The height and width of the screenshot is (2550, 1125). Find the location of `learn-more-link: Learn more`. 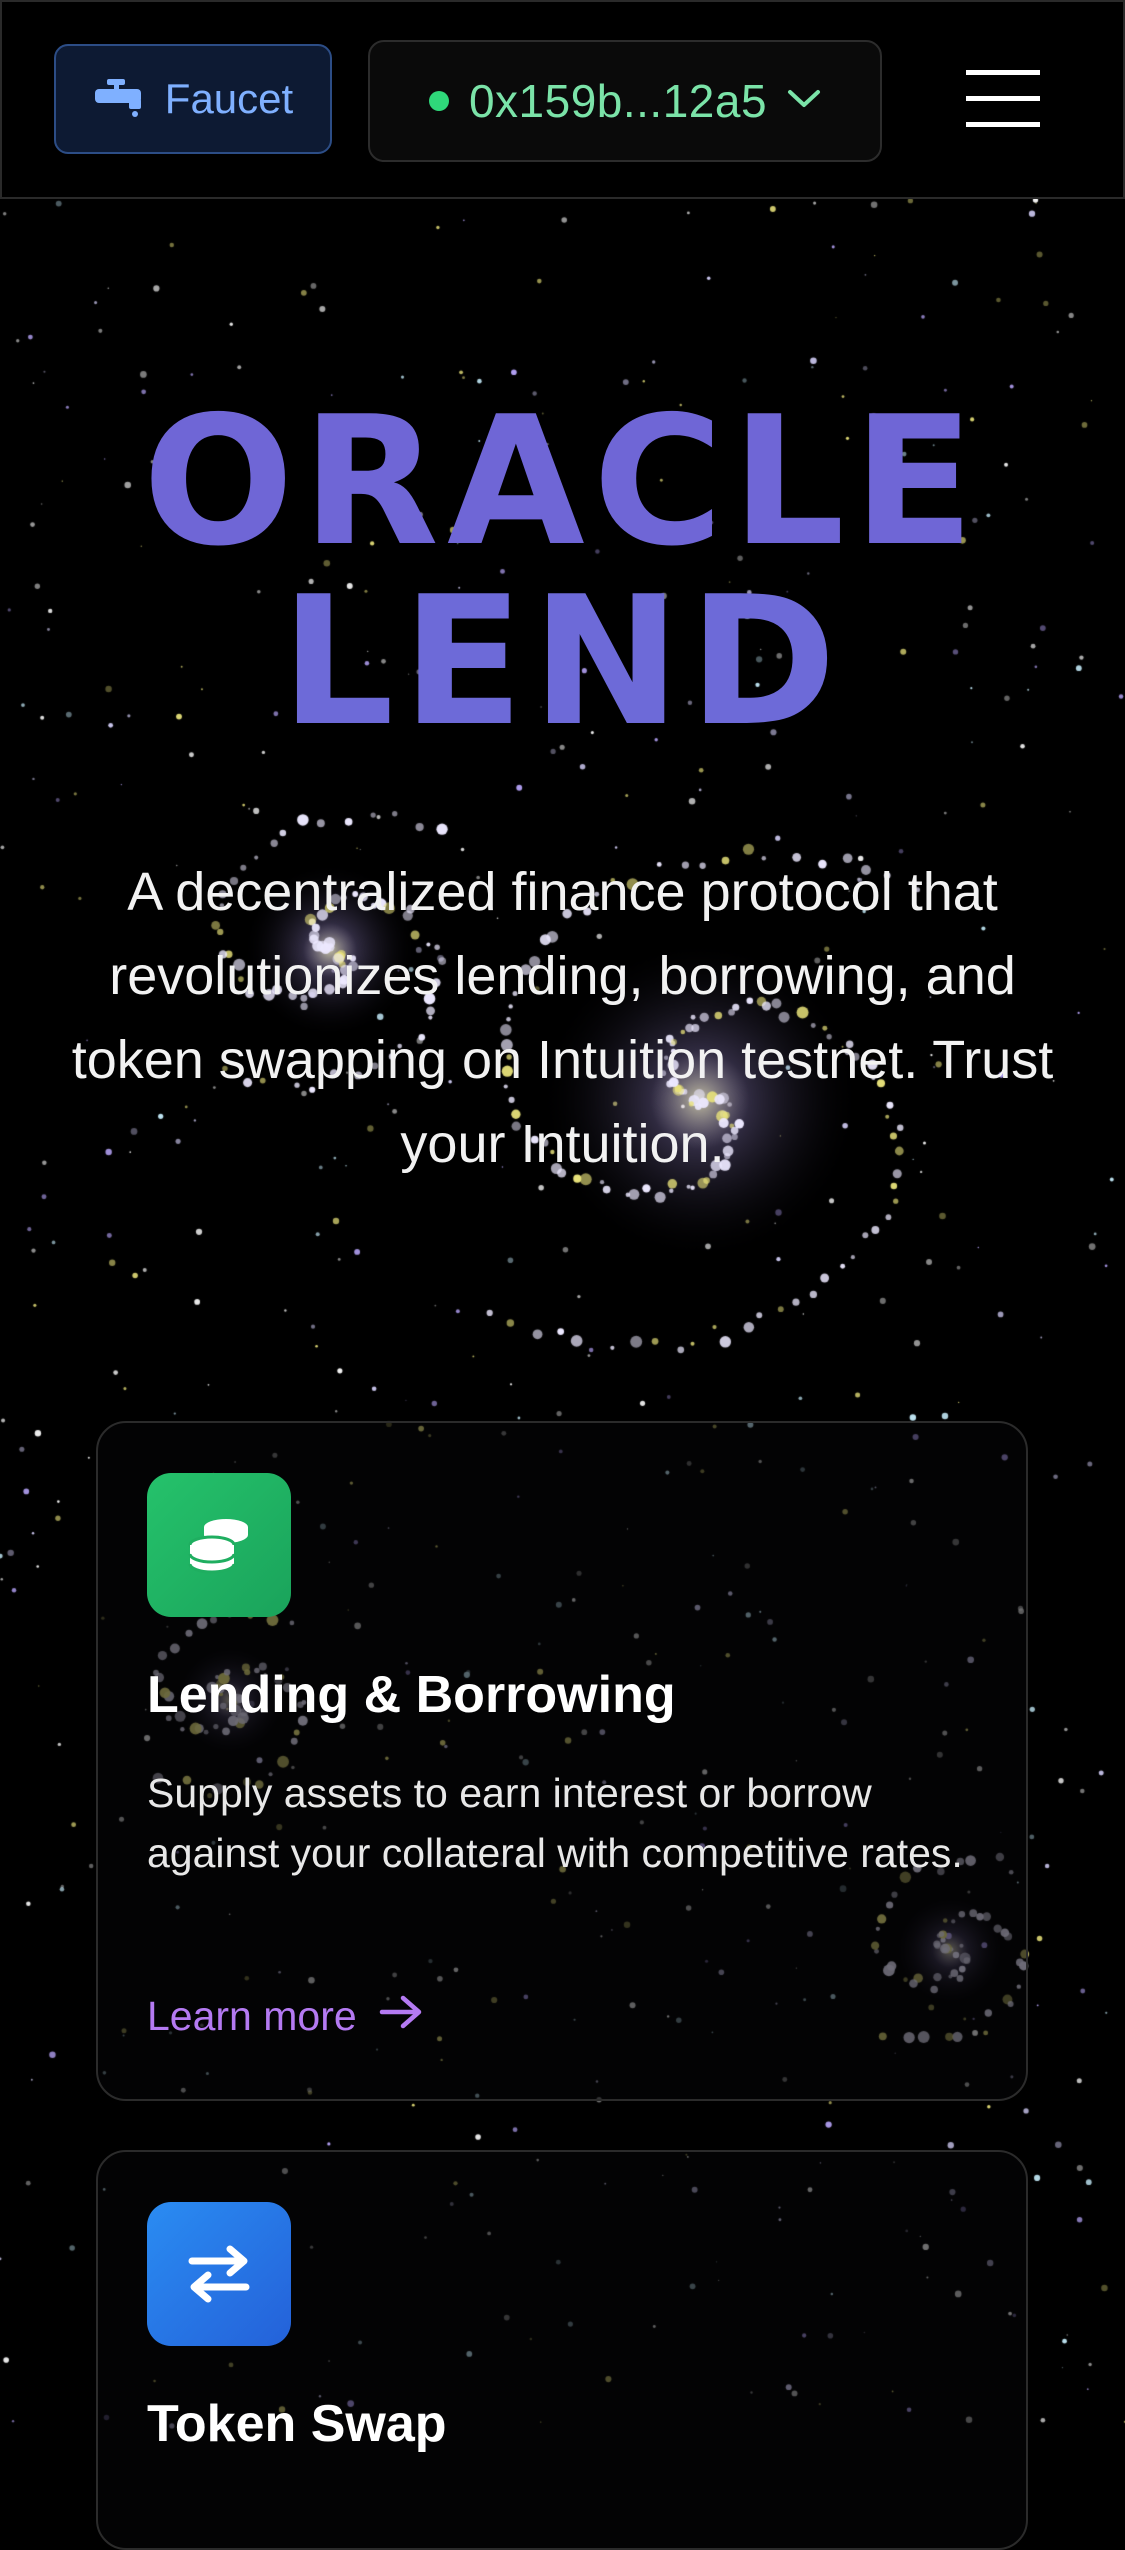

learn-more-link: Learn more is located at coordinates (285, 2016).